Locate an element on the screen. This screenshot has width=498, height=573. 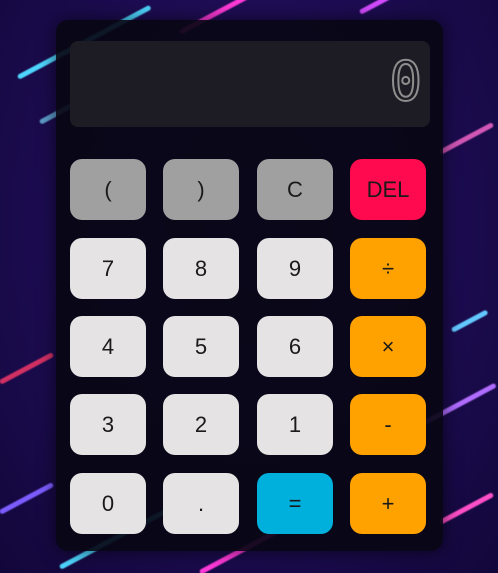
digit-8-button: 8 is located at coordinates (201, 268).